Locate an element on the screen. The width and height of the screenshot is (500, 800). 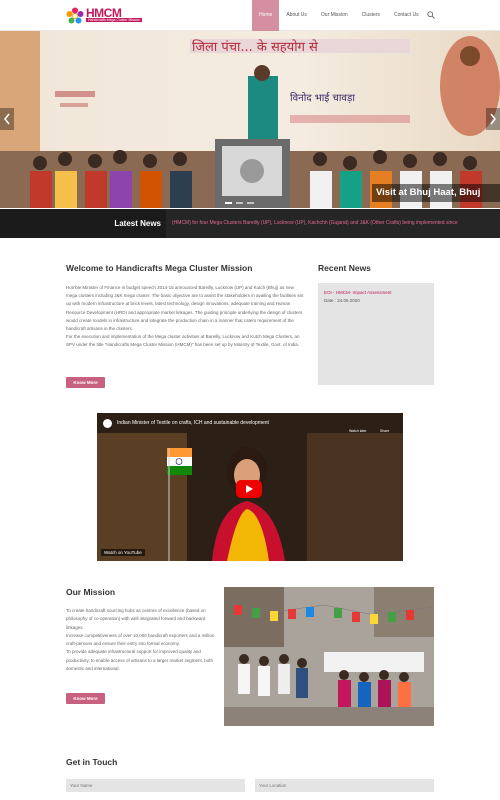
slider-prev-button is located at coordinates (7, 119).